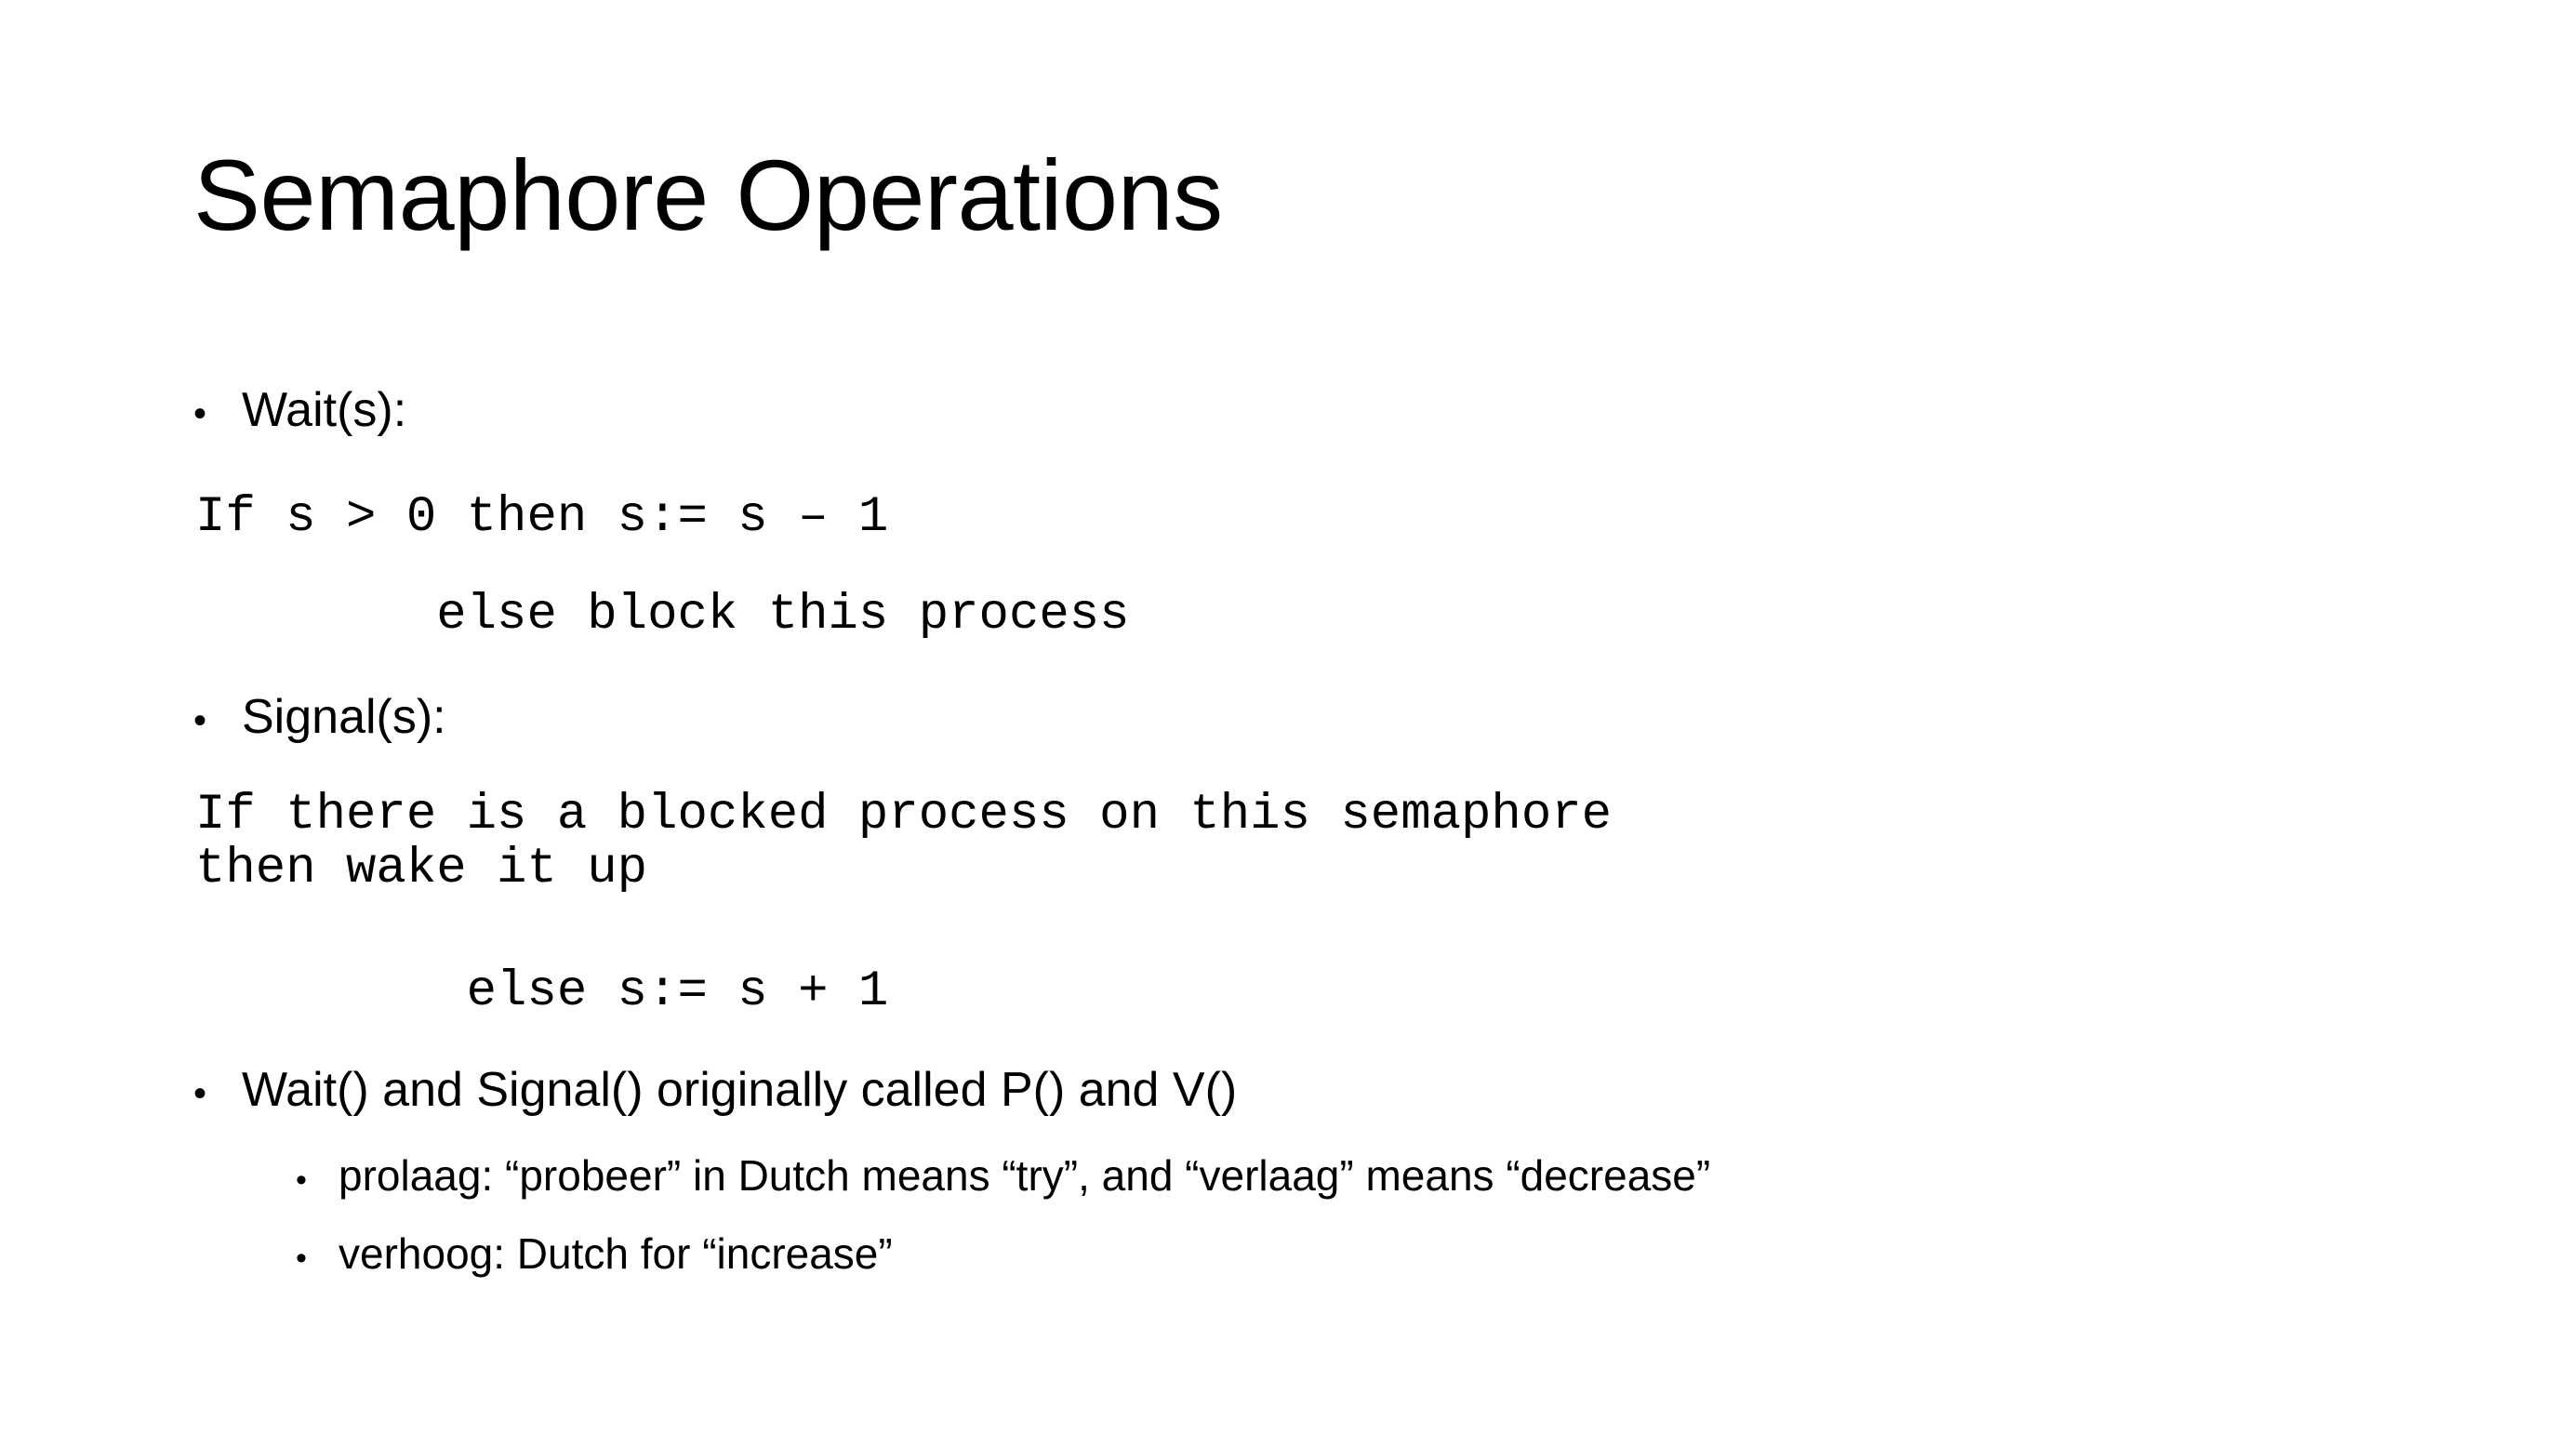 This screenshot has width=2576, height=1447. Describe the element at coordinates (324, 410) in the screenshot. I see `bullet-wait-label: Wait(s):` at that location.